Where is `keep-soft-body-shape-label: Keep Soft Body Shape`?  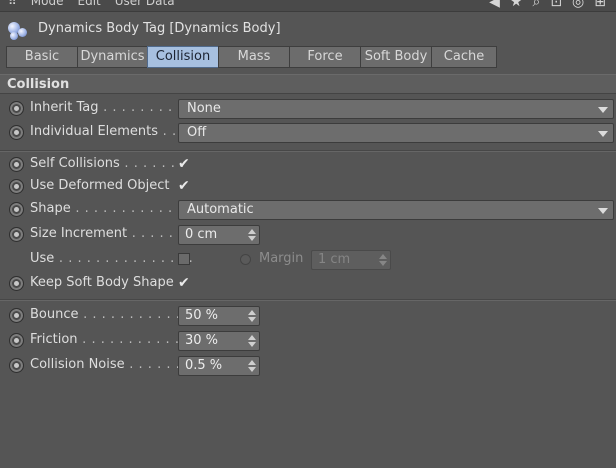 keep-soft-body-shape-label: Keep Soft Body Shape is located at coordinates (102, 282).